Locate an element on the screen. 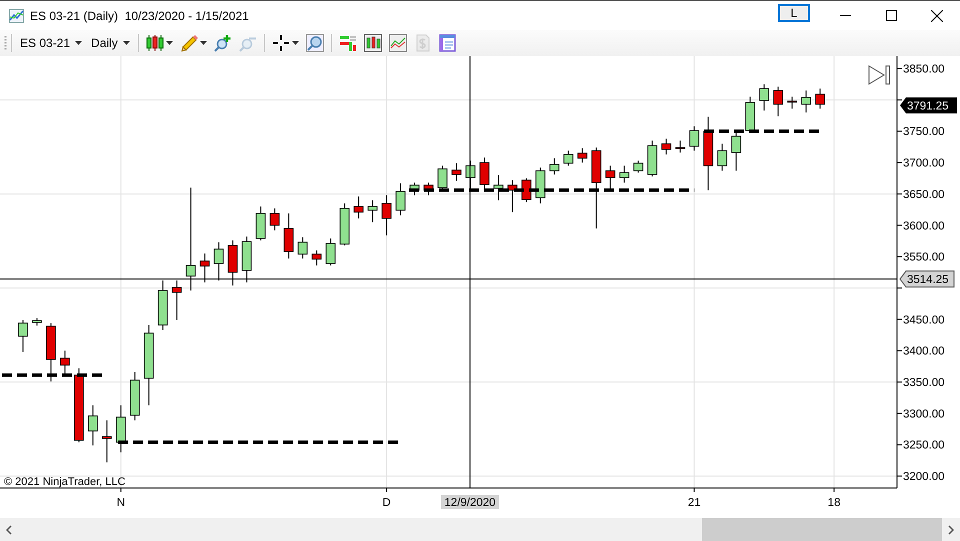  crosshair-price-tag: 3514.25 is located at coordinates (926, 279).